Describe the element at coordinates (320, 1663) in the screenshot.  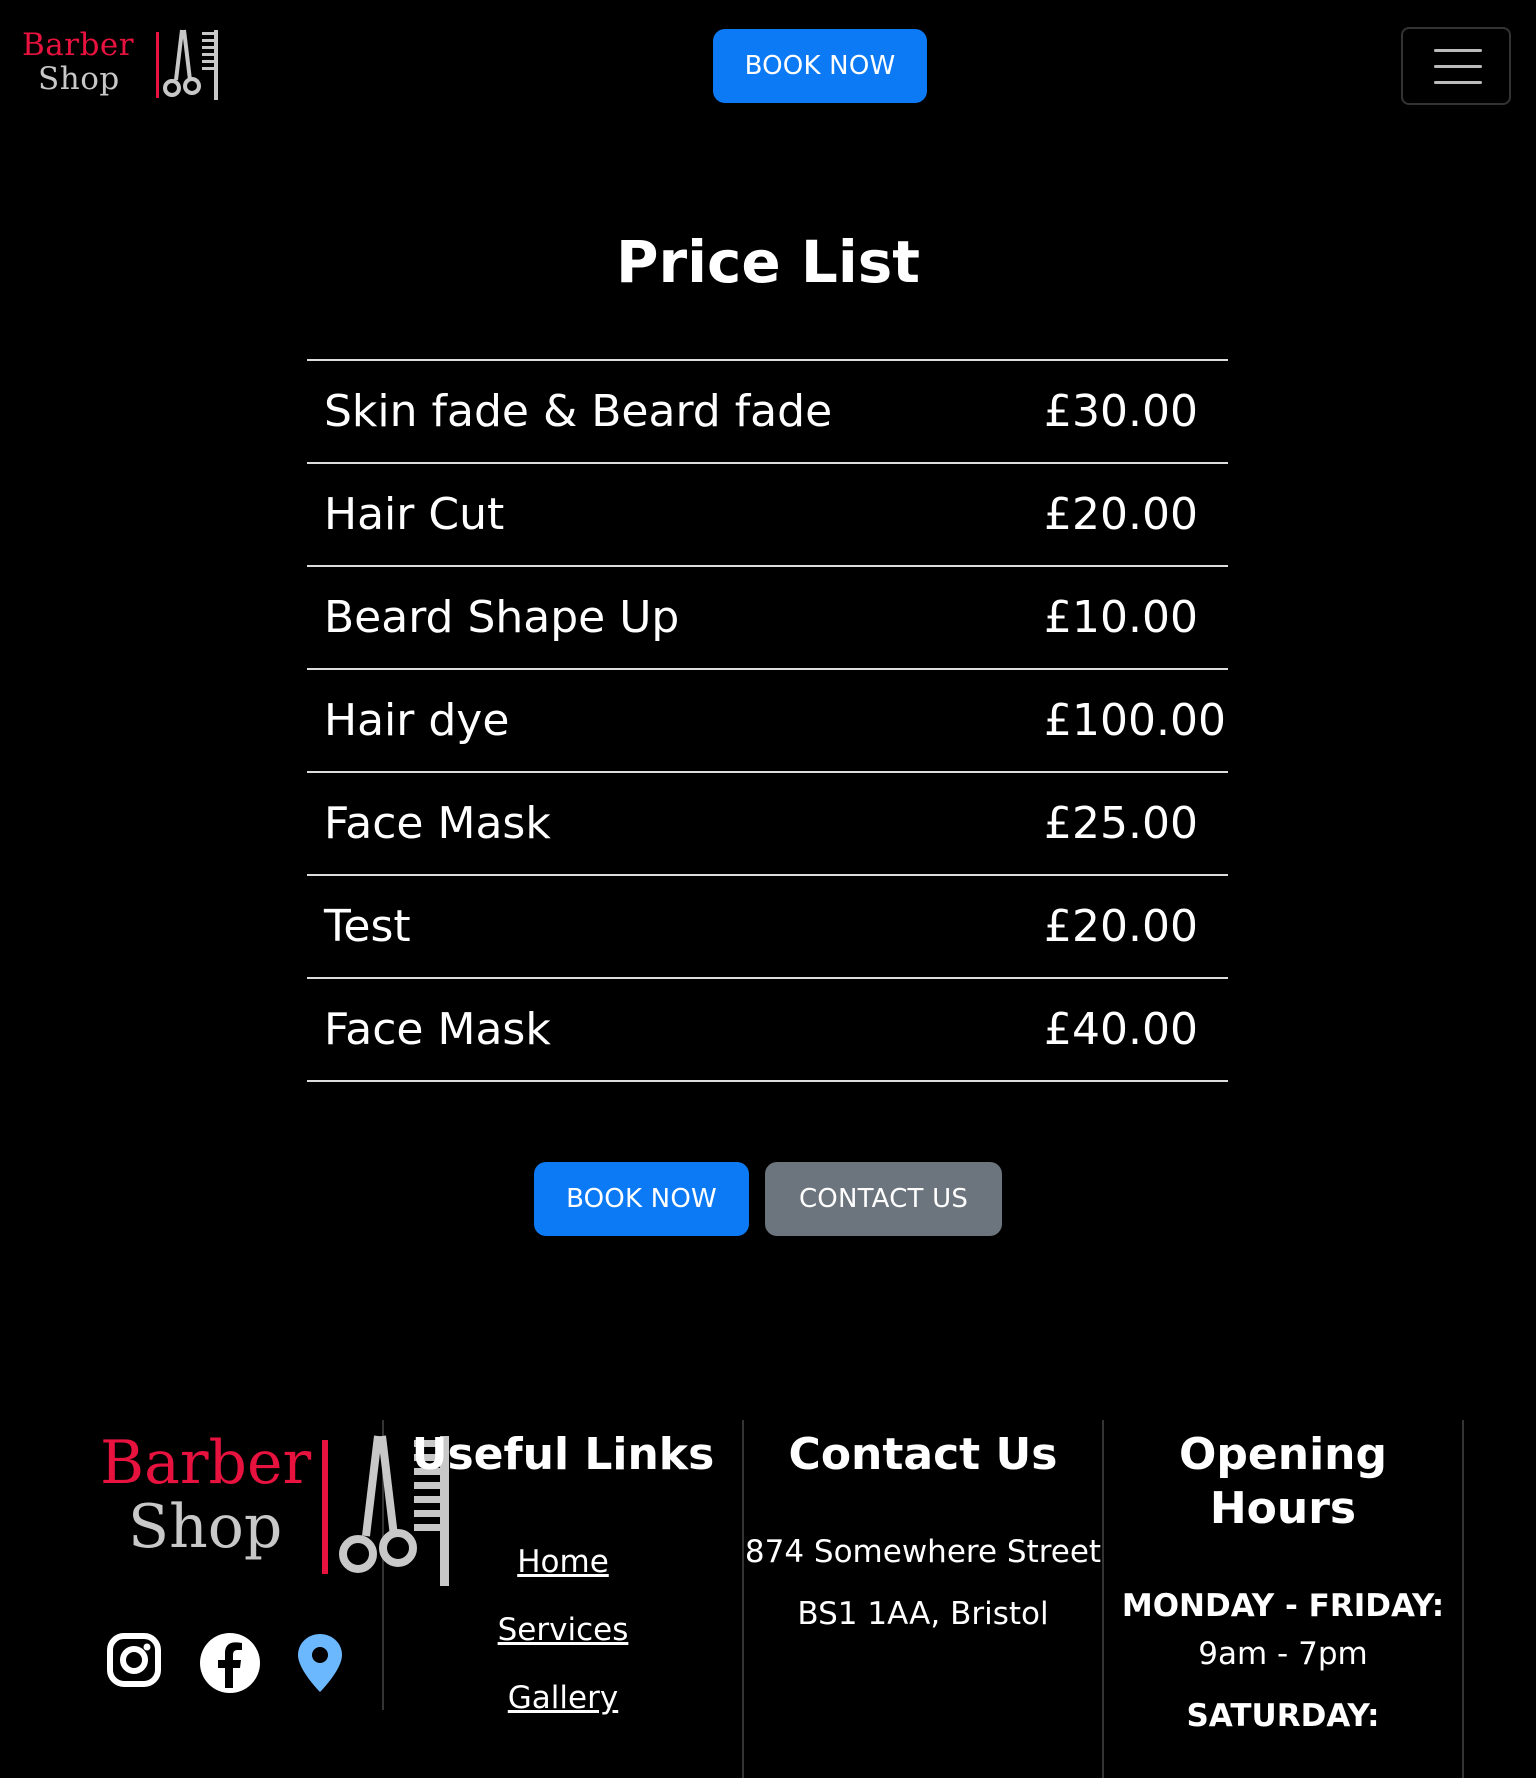
I see `map-pin-icon` at that location.